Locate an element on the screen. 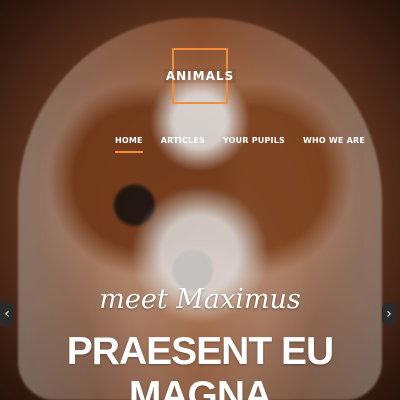 Image resolution: width=400 pixels, height=400 pixels. main-navigation: HOME ARTICLES YOUR PUPILS WHO WE ARE is located at coordinates (240, 144).